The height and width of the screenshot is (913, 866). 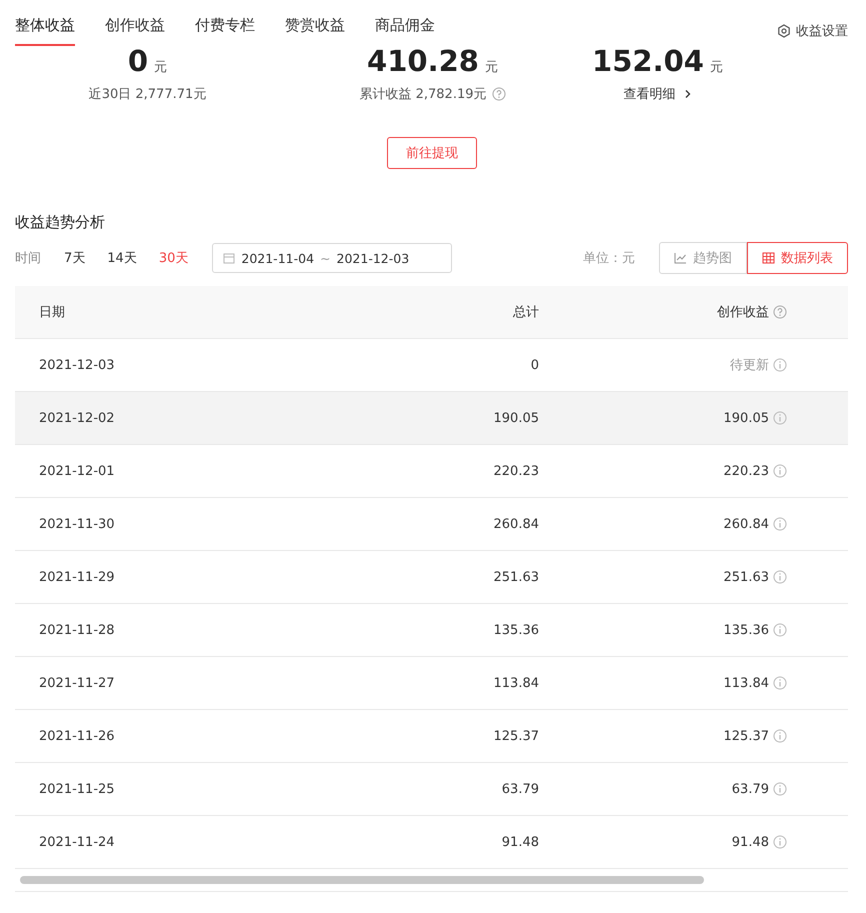 I want to click on creation-cell-text: 待更新, so click(x=749, y=365).